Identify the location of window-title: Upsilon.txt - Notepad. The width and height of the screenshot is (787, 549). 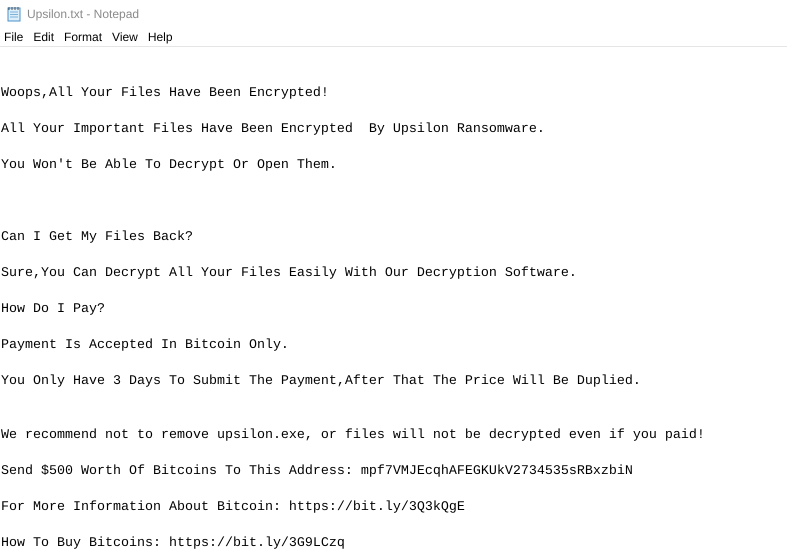
(83, 14).